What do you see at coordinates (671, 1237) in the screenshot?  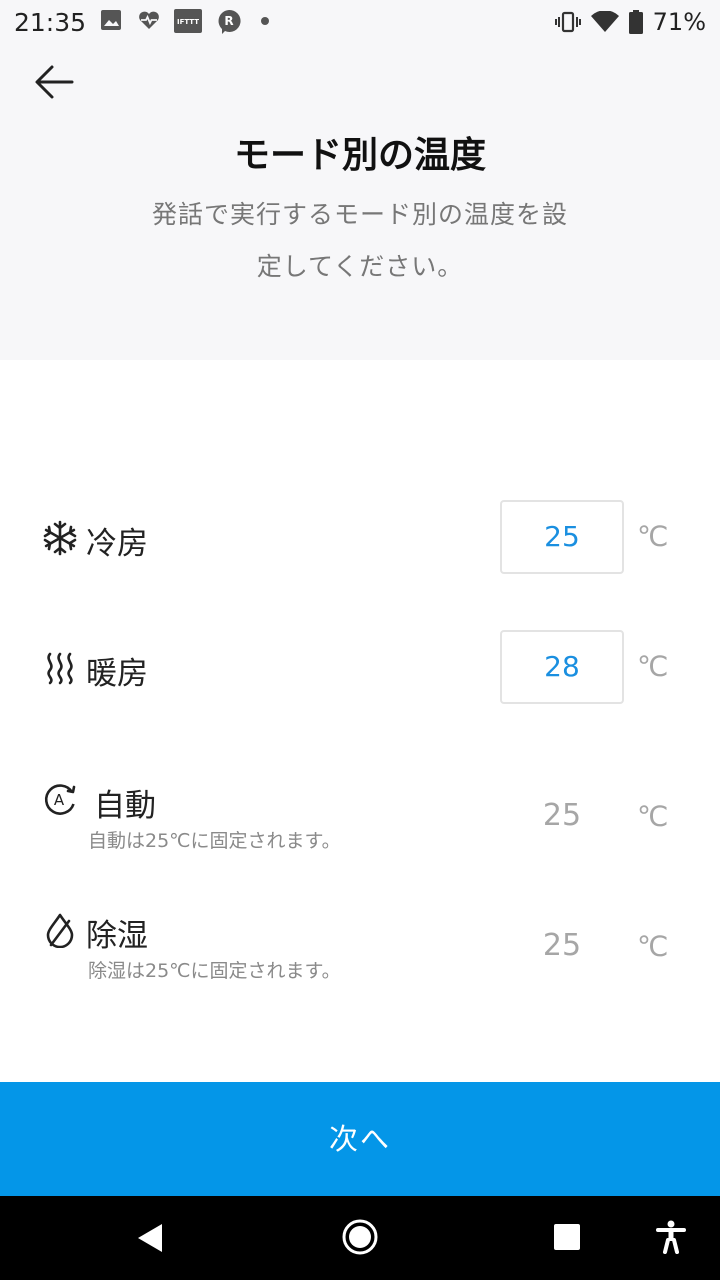 I see `accessibility-icon` at bounding box center [671, 1237].